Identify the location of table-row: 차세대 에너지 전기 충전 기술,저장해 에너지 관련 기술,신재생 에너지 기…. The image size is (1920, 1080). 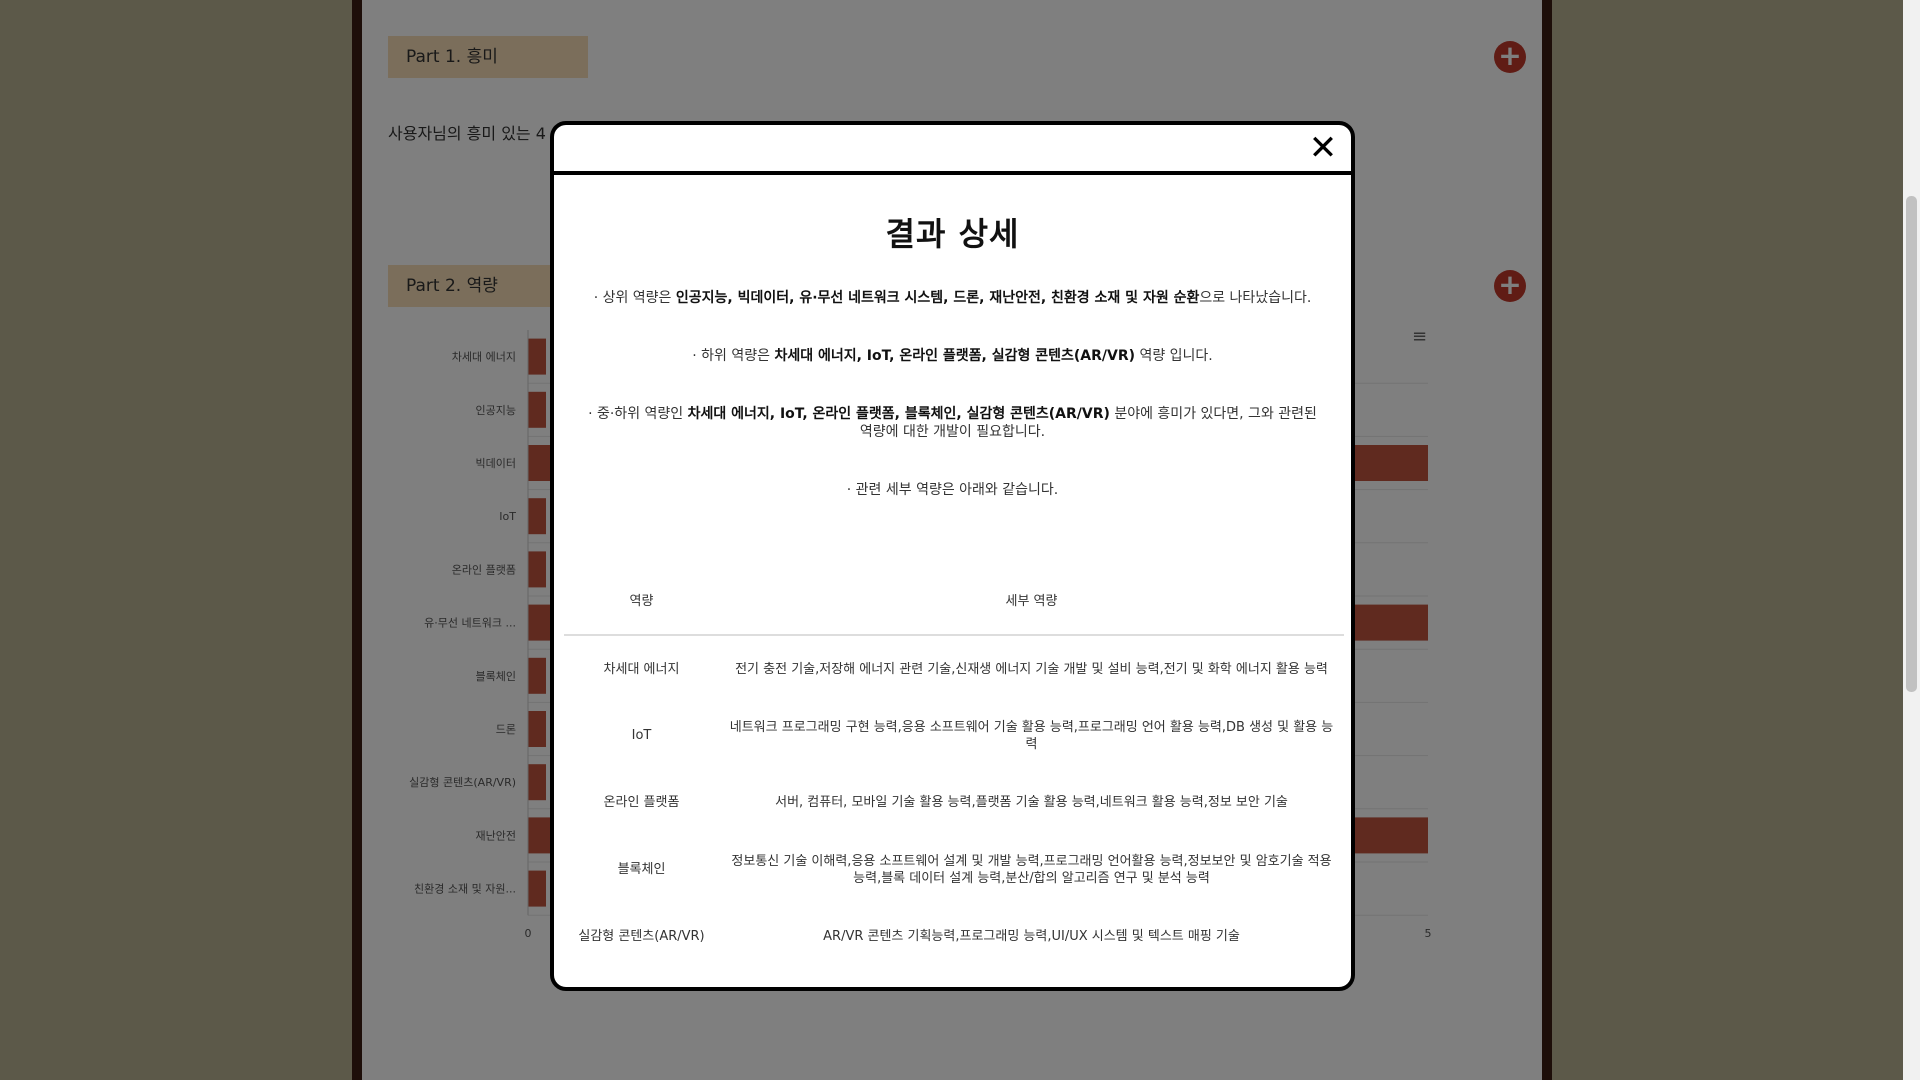
(954, 668).